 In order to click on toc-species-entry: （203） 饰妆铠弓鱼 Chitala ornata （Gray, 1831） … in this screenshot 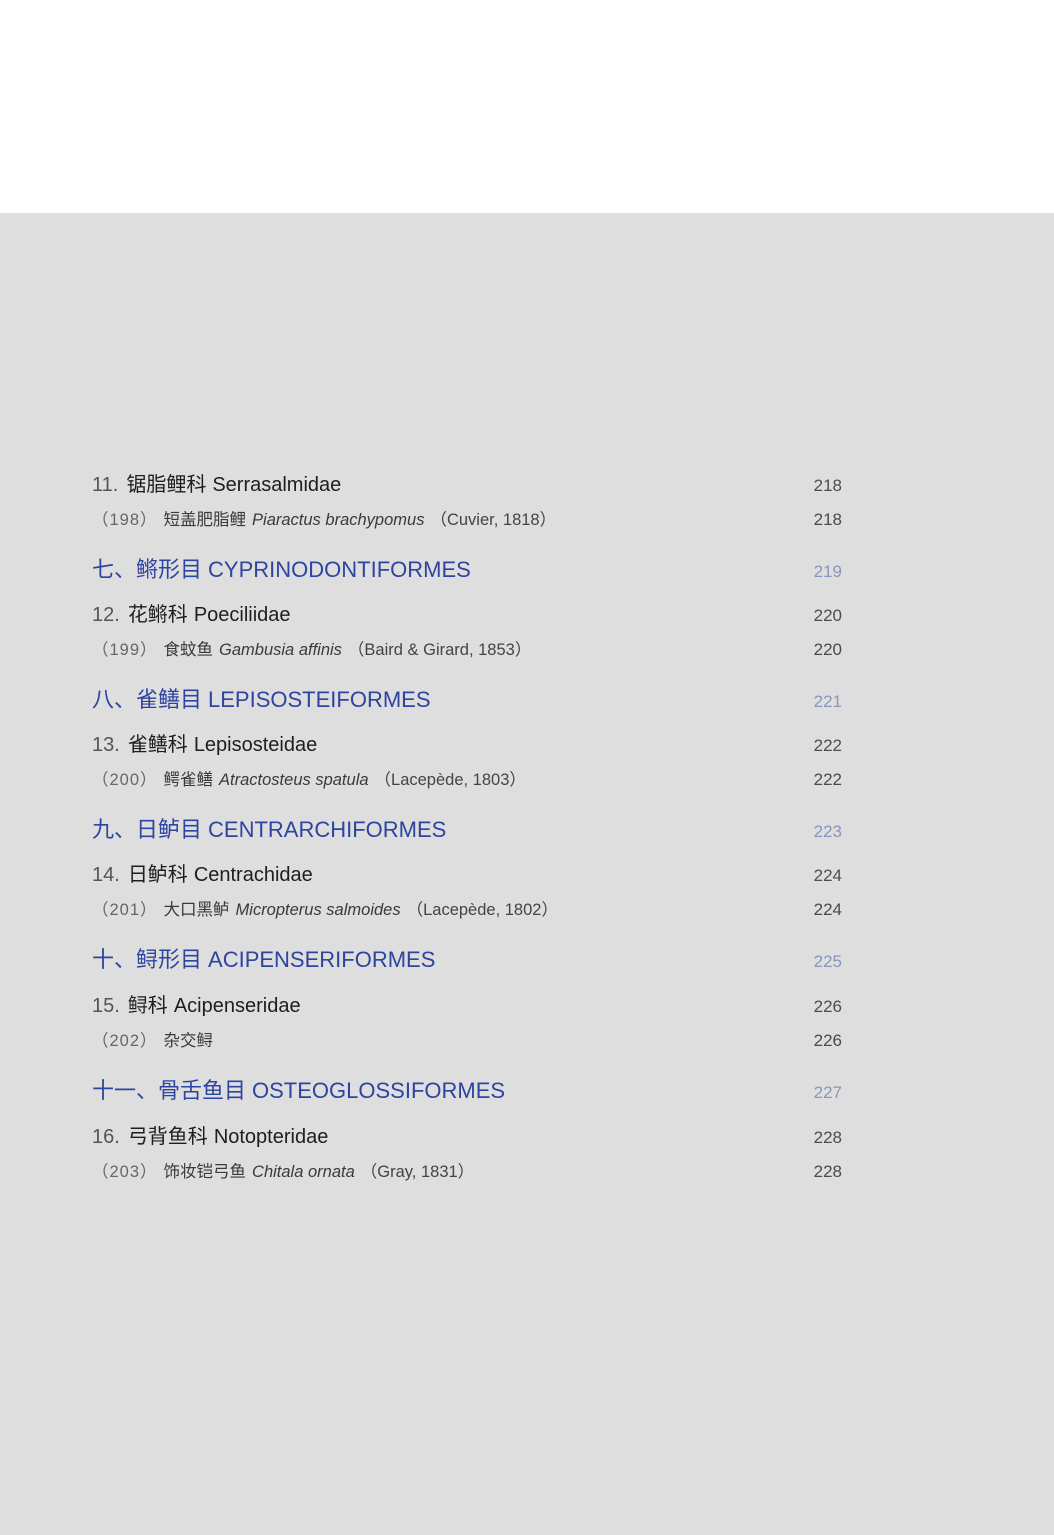, I will do `click(467, 1170)`.